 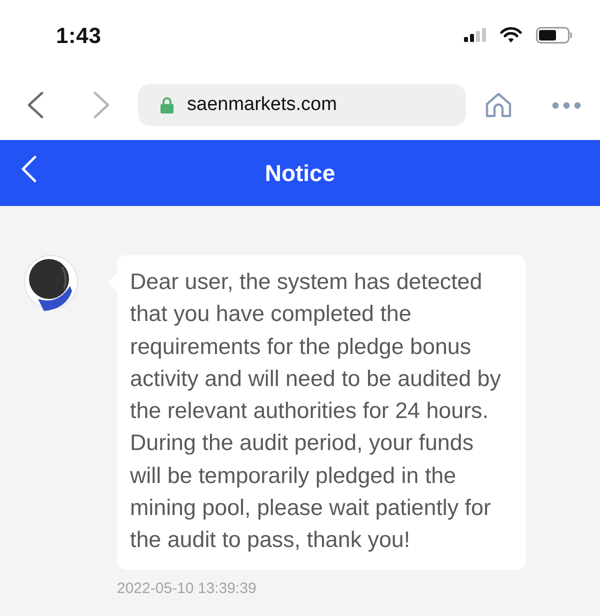 What do you see at coordinates (566, 105) in the screenshot?
I see `more-icon` at bounding box center [566, 105].